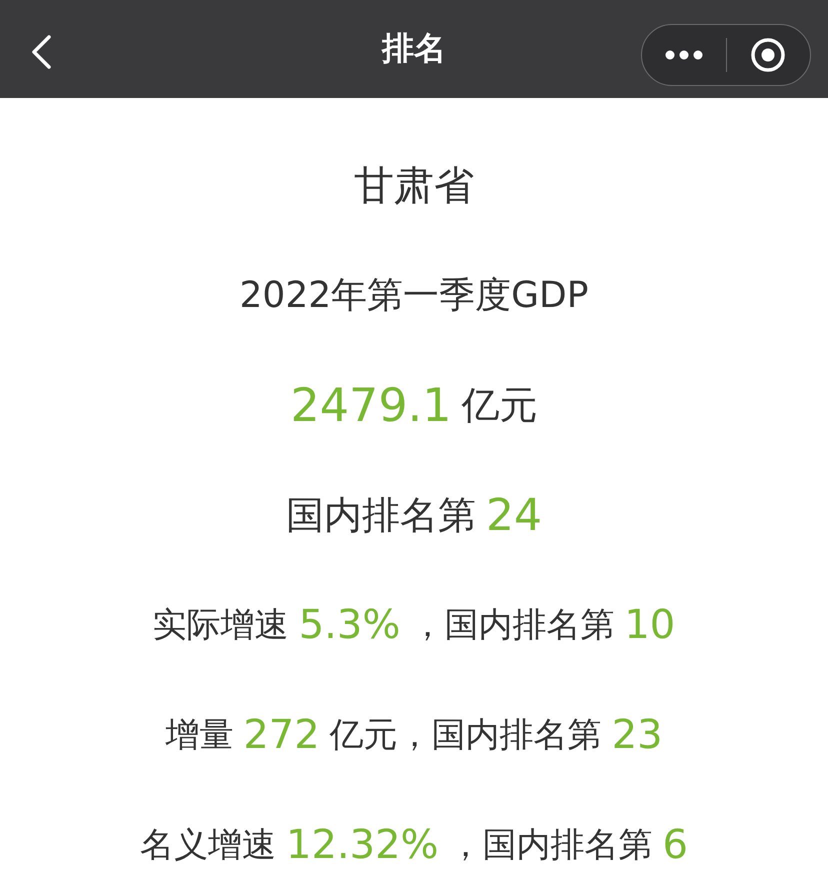 This screenshot has height=883, width=828. I want to click on stat-label: 亿元, so click(499, 405).